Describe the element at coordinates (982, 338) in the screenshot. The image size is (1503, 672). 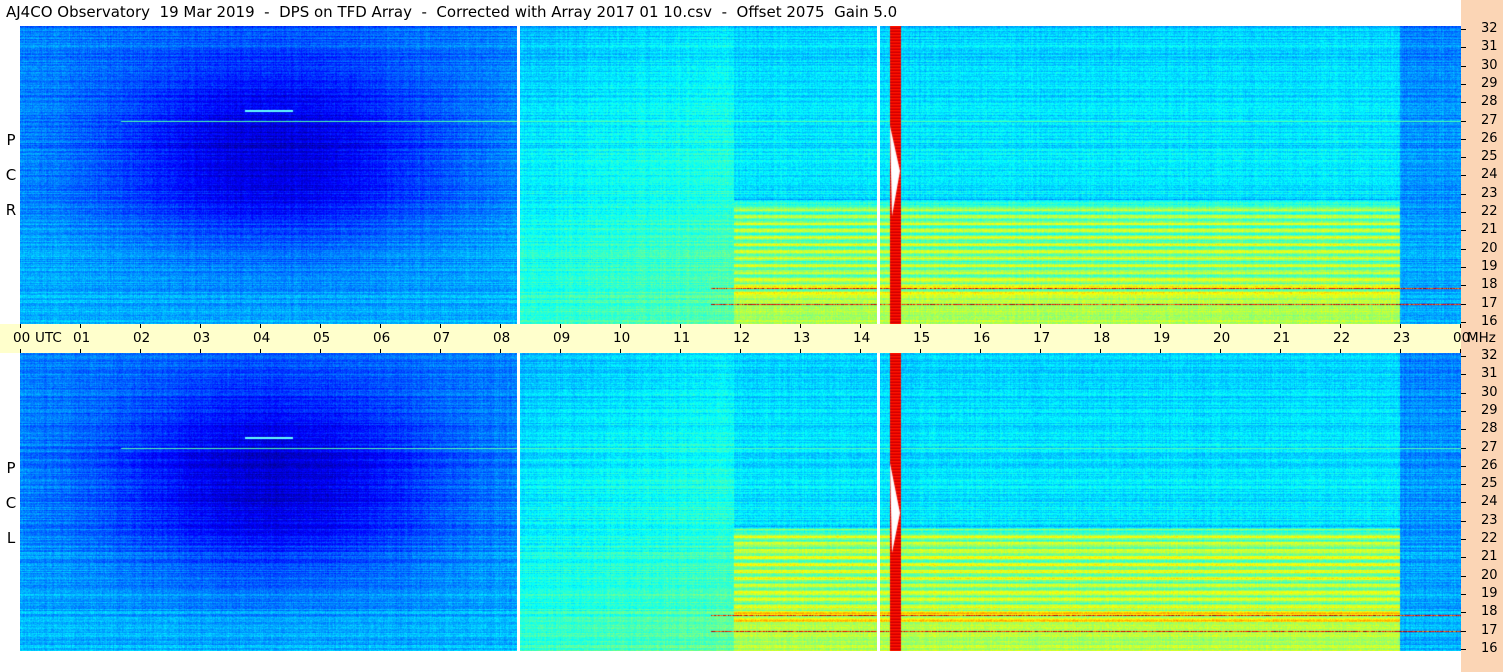
I see `time-axis-label: 16` at that location.